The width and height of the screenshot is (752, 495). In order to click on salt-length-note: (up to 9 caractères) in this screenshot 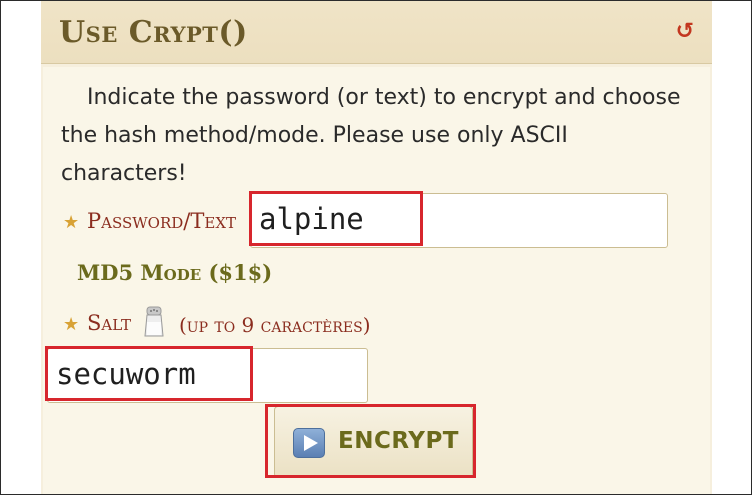, I will do `click(275, 325)`.